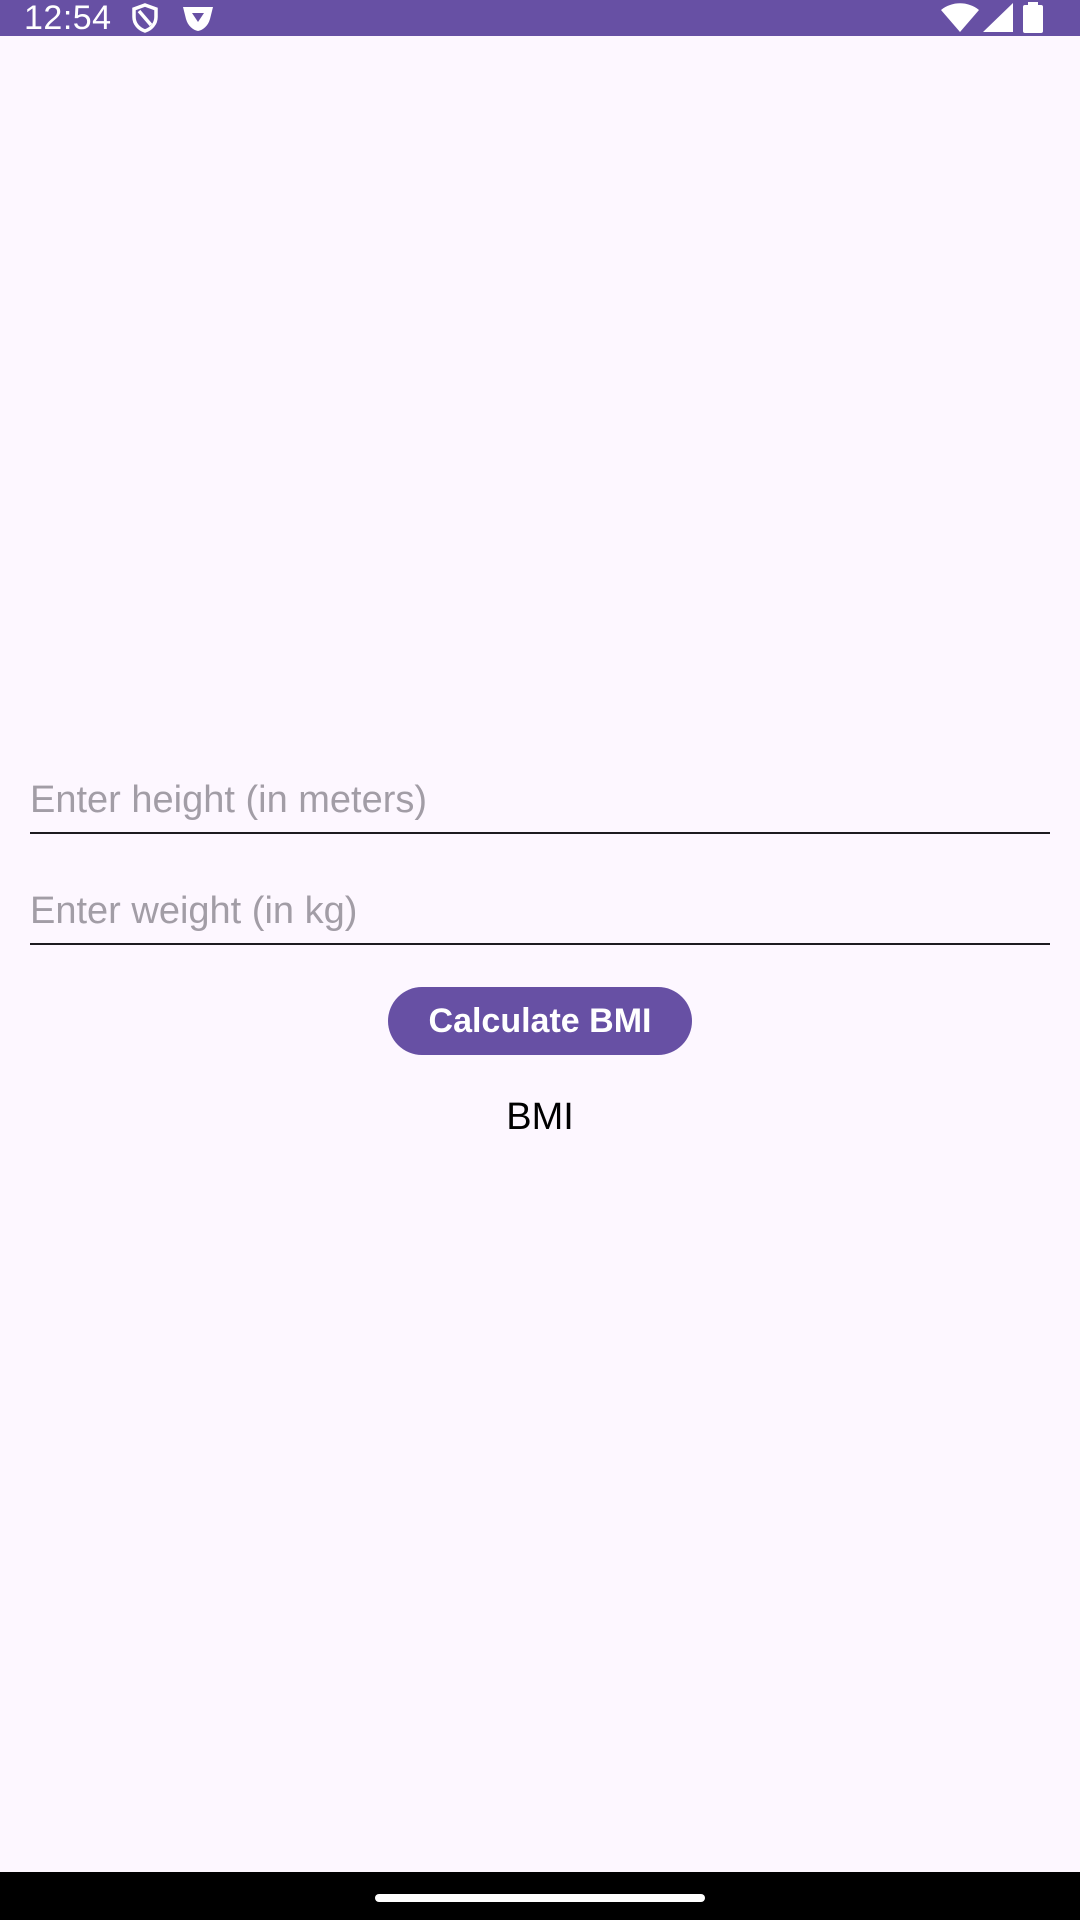 The image size is (1080, 1920). I want to click on status-bar: 12:54, so click(540, 18).